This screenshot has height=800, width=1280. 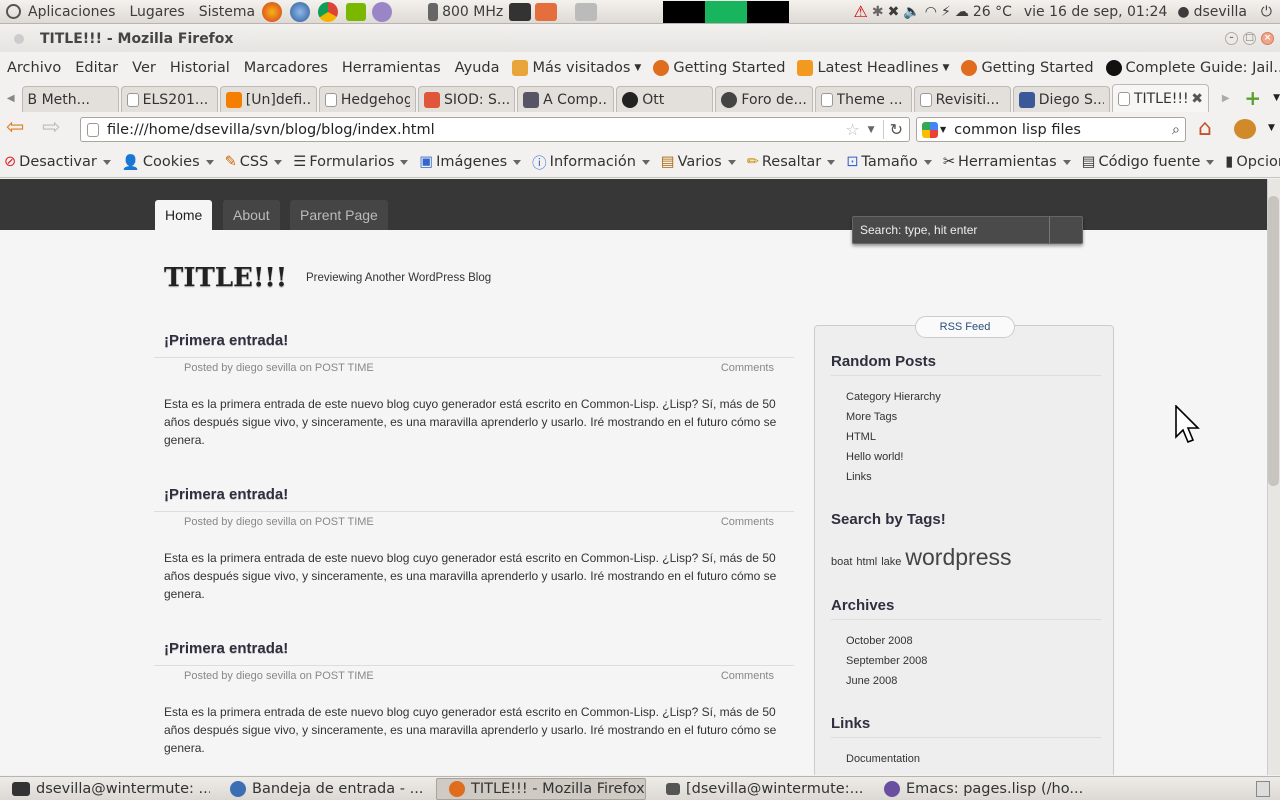 I want to click on tab: SIOD, so click(x=467, y=99).